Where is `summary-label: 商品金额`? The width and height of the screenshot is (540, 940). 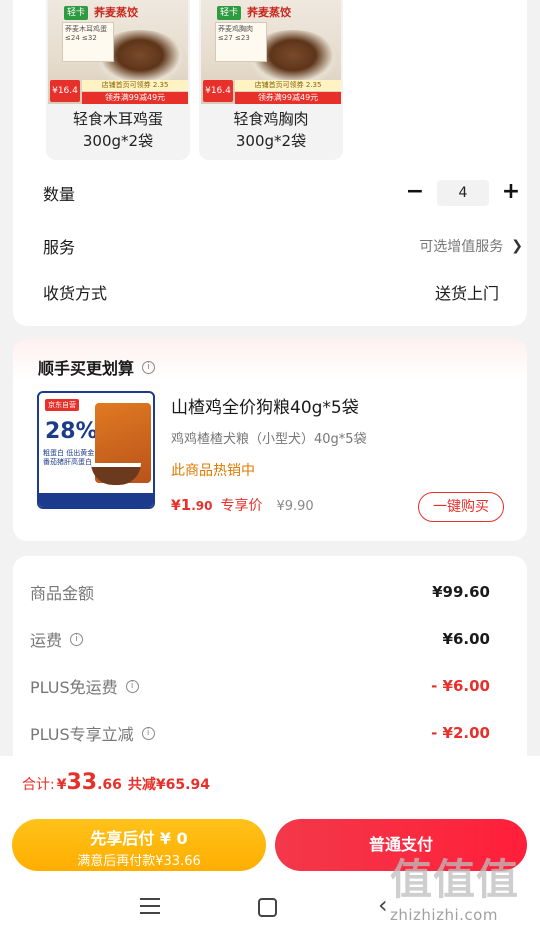 summary-label: 商品金额 is located at coordinates (62, 593).